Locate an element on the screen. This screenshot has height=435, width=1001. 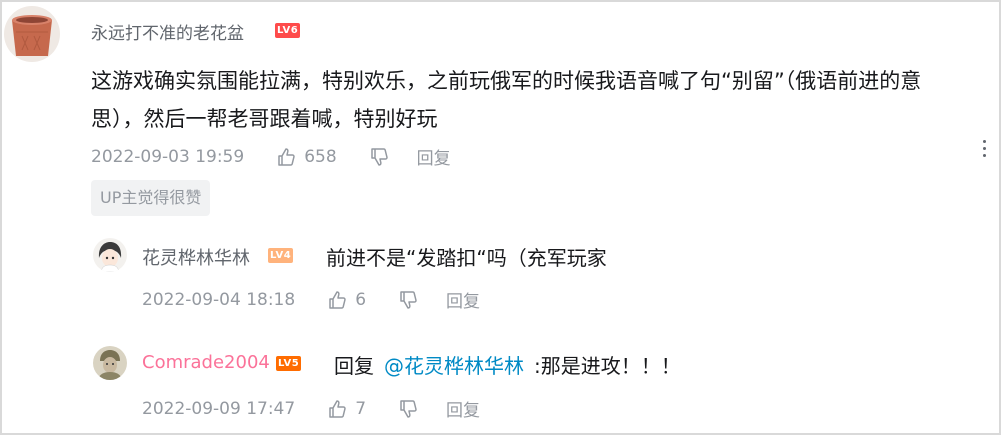
reply-username: 花灵桦林华林 is located at coordinates (196, 257).